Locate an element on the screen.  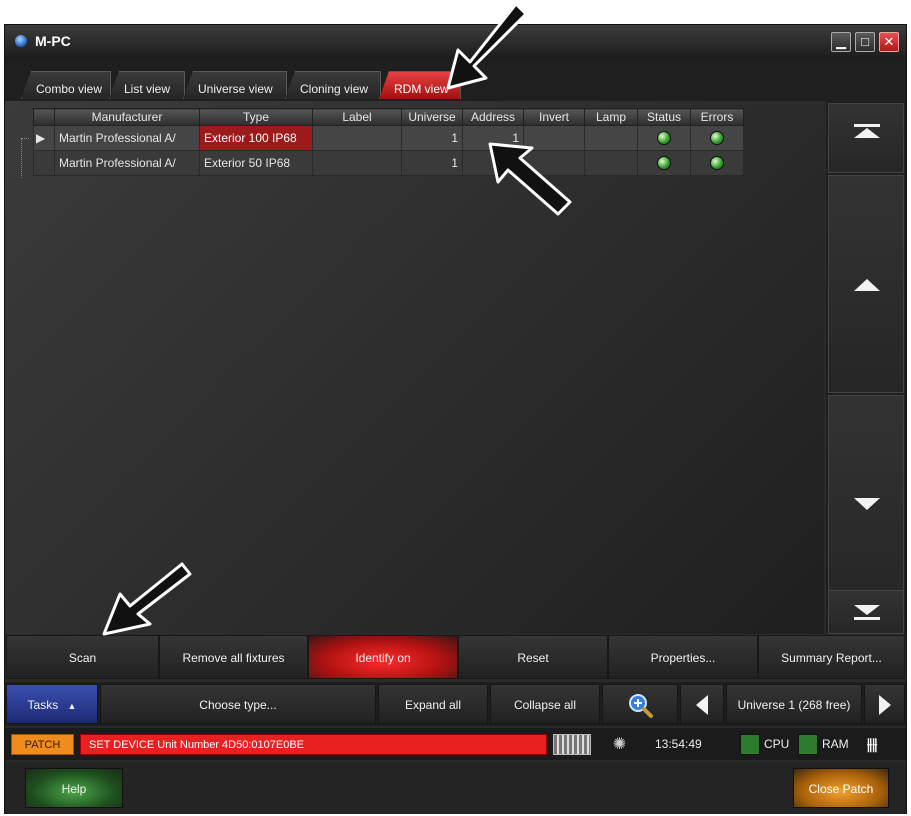
close-patch-button: Close Patch is located at coordinates (841, 788).